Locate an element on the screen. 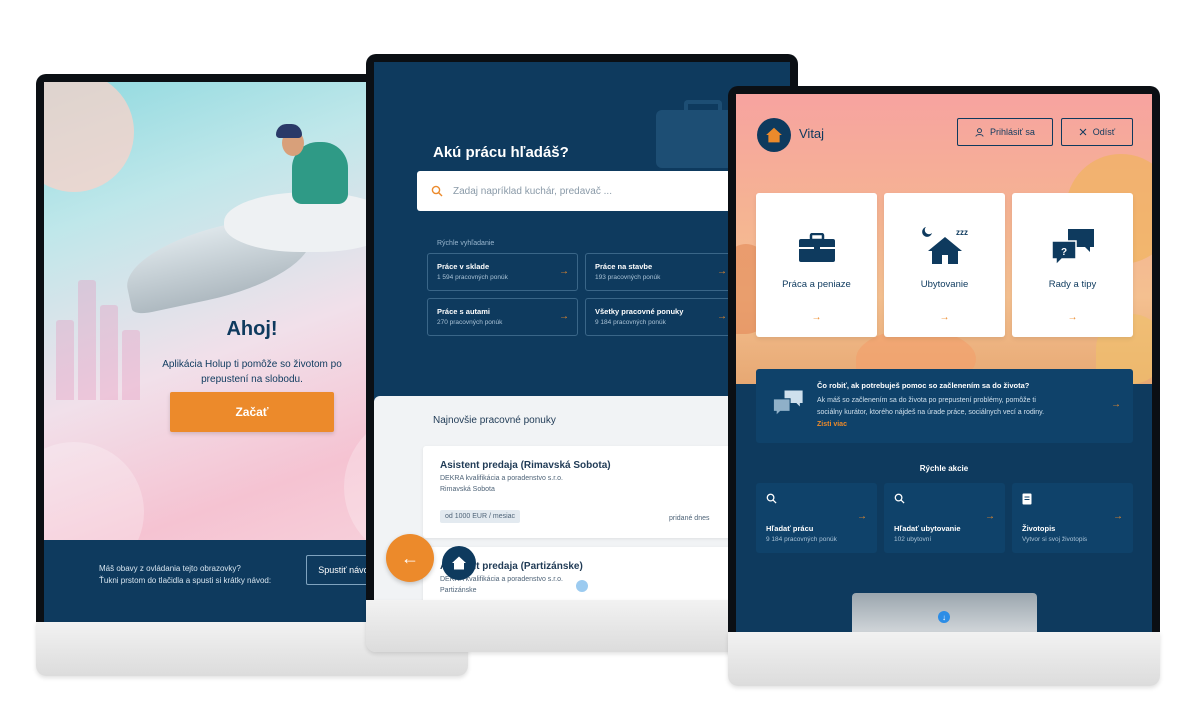 This screenshot has height=720, width=1200. arrow-left-icon: ← is located at coordinates (410, 557).